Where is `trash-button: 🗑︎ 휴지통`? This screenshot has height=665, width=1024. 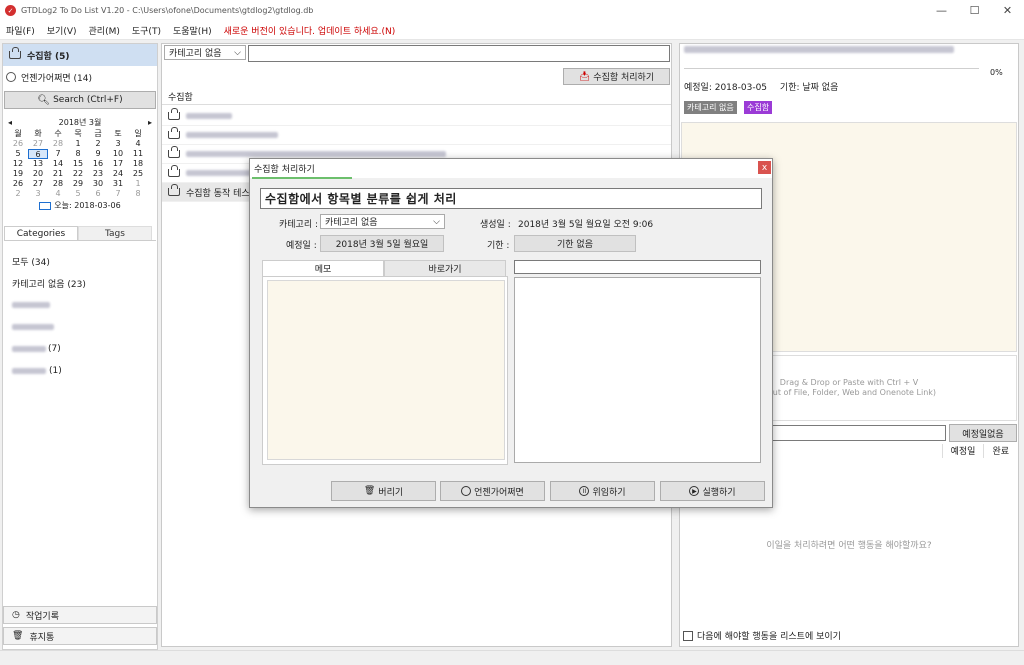
trash-button: 🗑︎ 휴지통 is located at coordinates (80, 636).